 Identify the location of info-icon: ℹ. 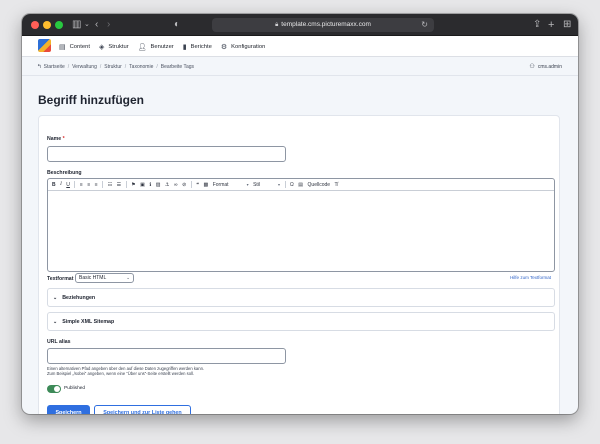
(150, 185).